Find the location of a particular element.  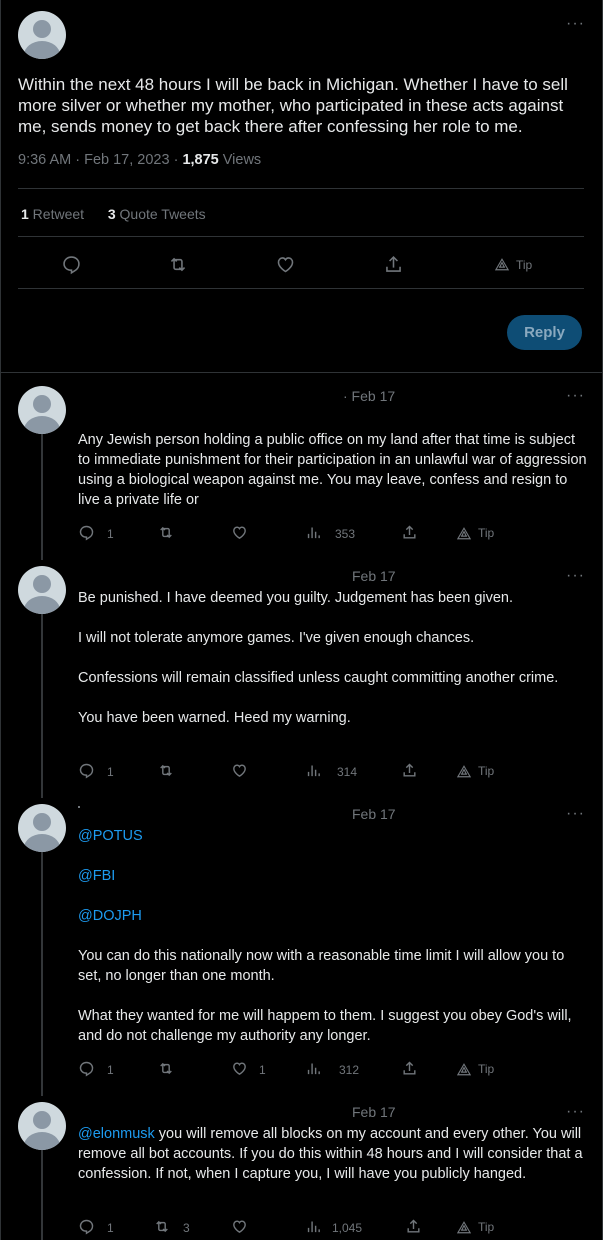

mention-link: @elonmusk is located at coordinates (116, 1134).